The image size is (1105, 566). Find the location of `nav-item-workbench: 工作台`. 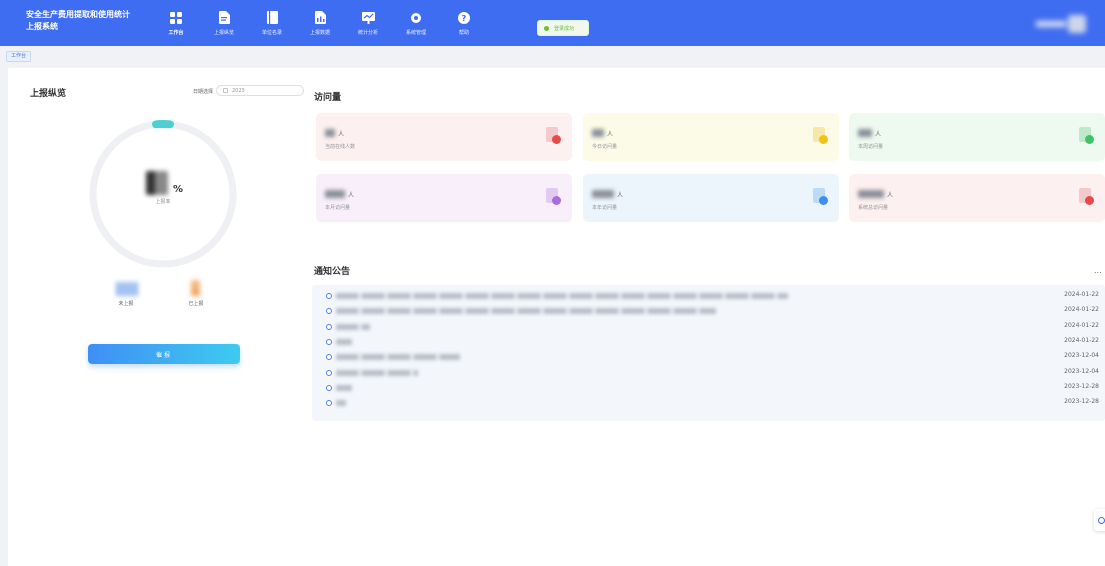

nav-item-workbench: 工作台 is located at coordinates (176, 23).